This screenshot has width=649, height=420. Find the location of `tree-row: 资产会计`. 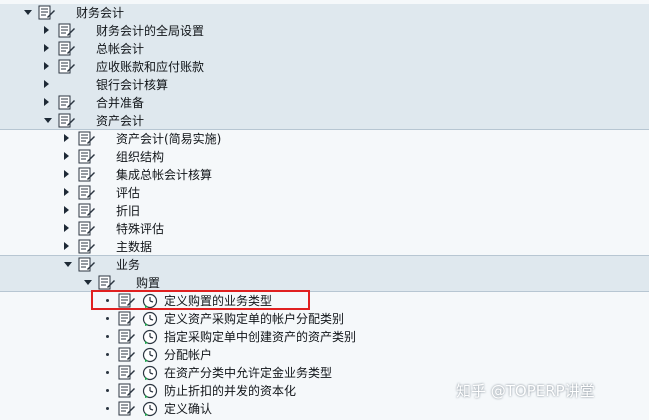

tree-row: 资产会计 is located at coordinates (324, 121).